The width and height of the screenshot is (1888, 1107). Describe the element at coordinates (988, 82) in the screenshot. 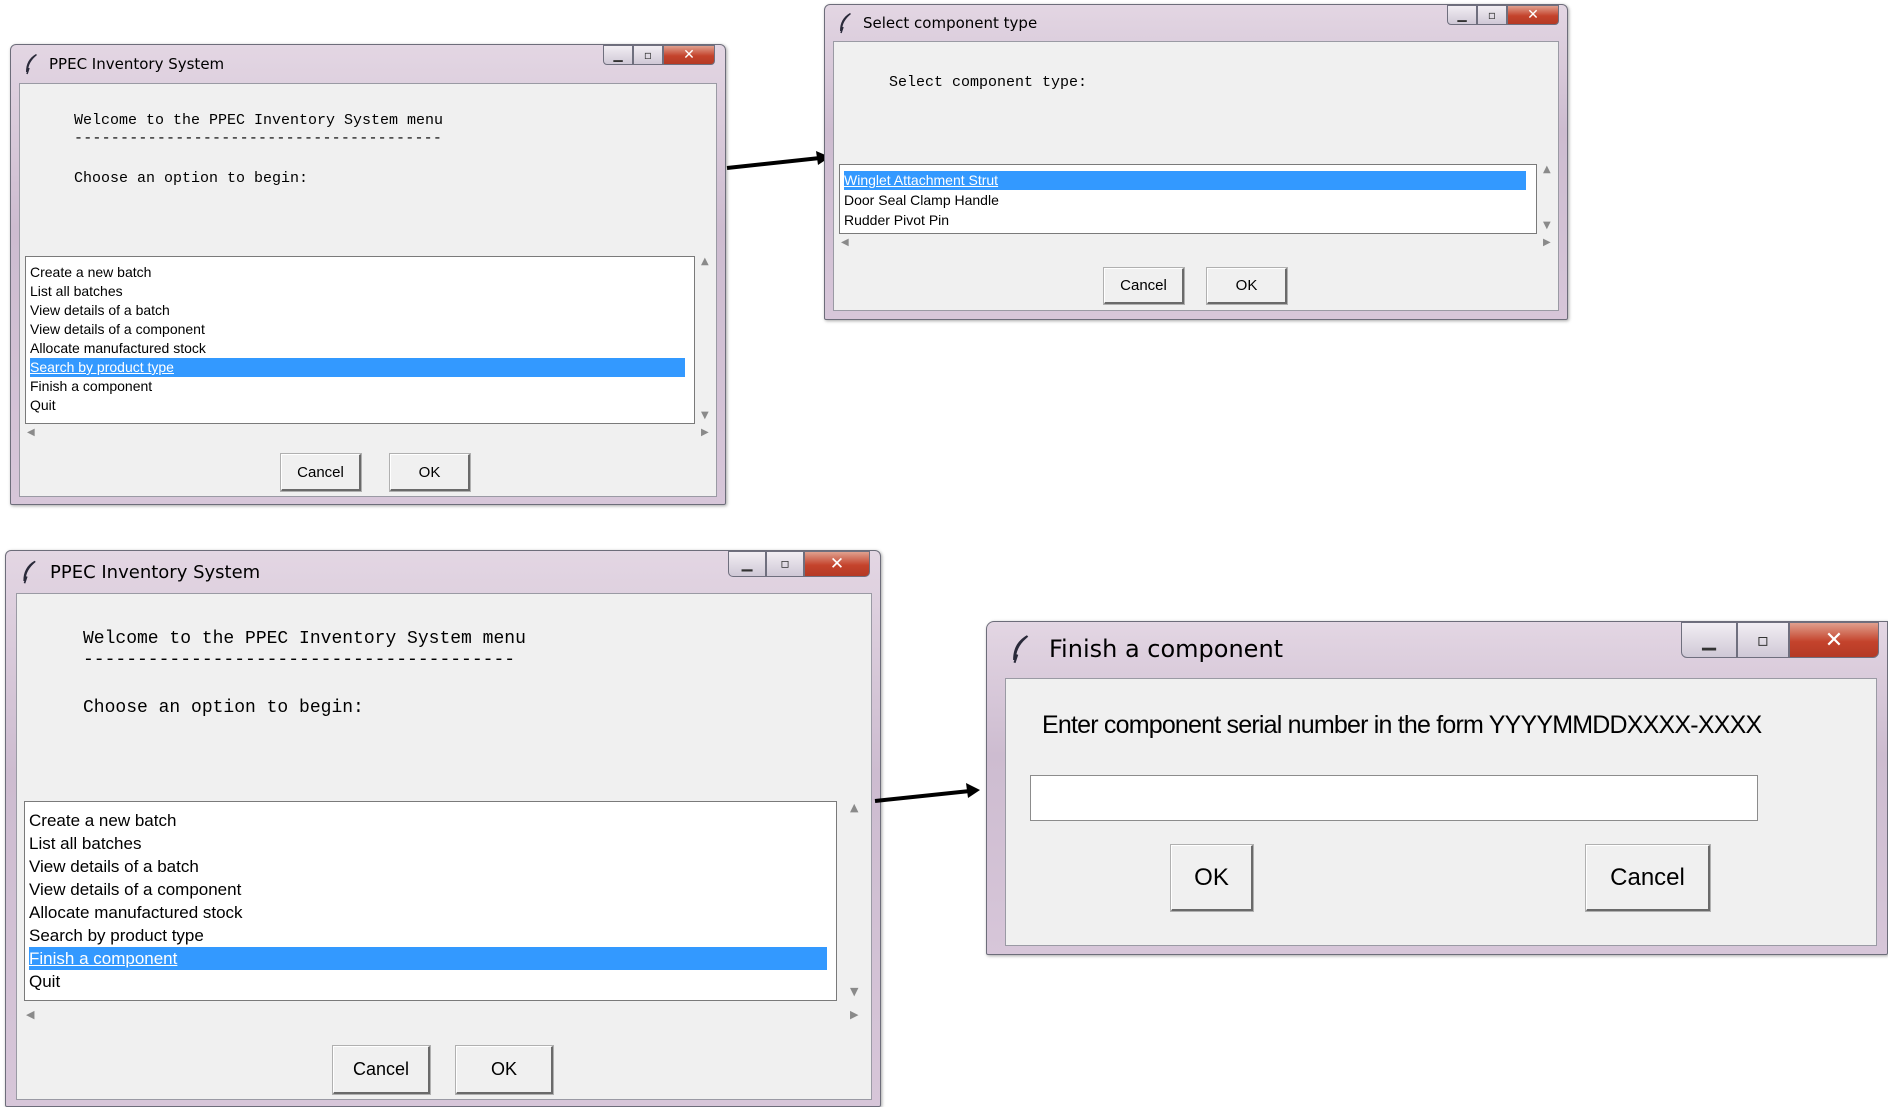

I see `select-prompt-text: Select component type:` at that location.